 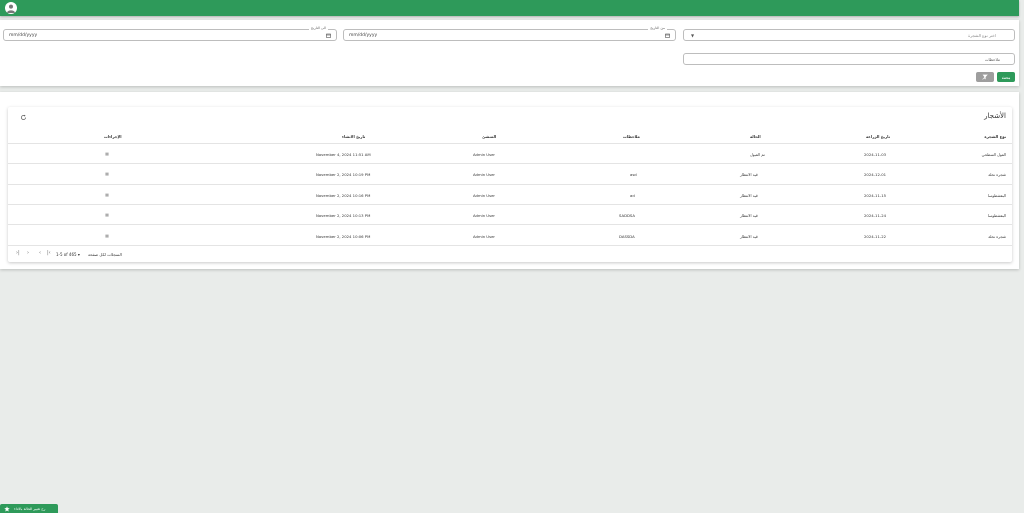 What do you see at coordinates (105, 254) in the screenshot?
I see `rows-per-page-label: السجلات لكل صفحة` at bounding box center [105, 254].